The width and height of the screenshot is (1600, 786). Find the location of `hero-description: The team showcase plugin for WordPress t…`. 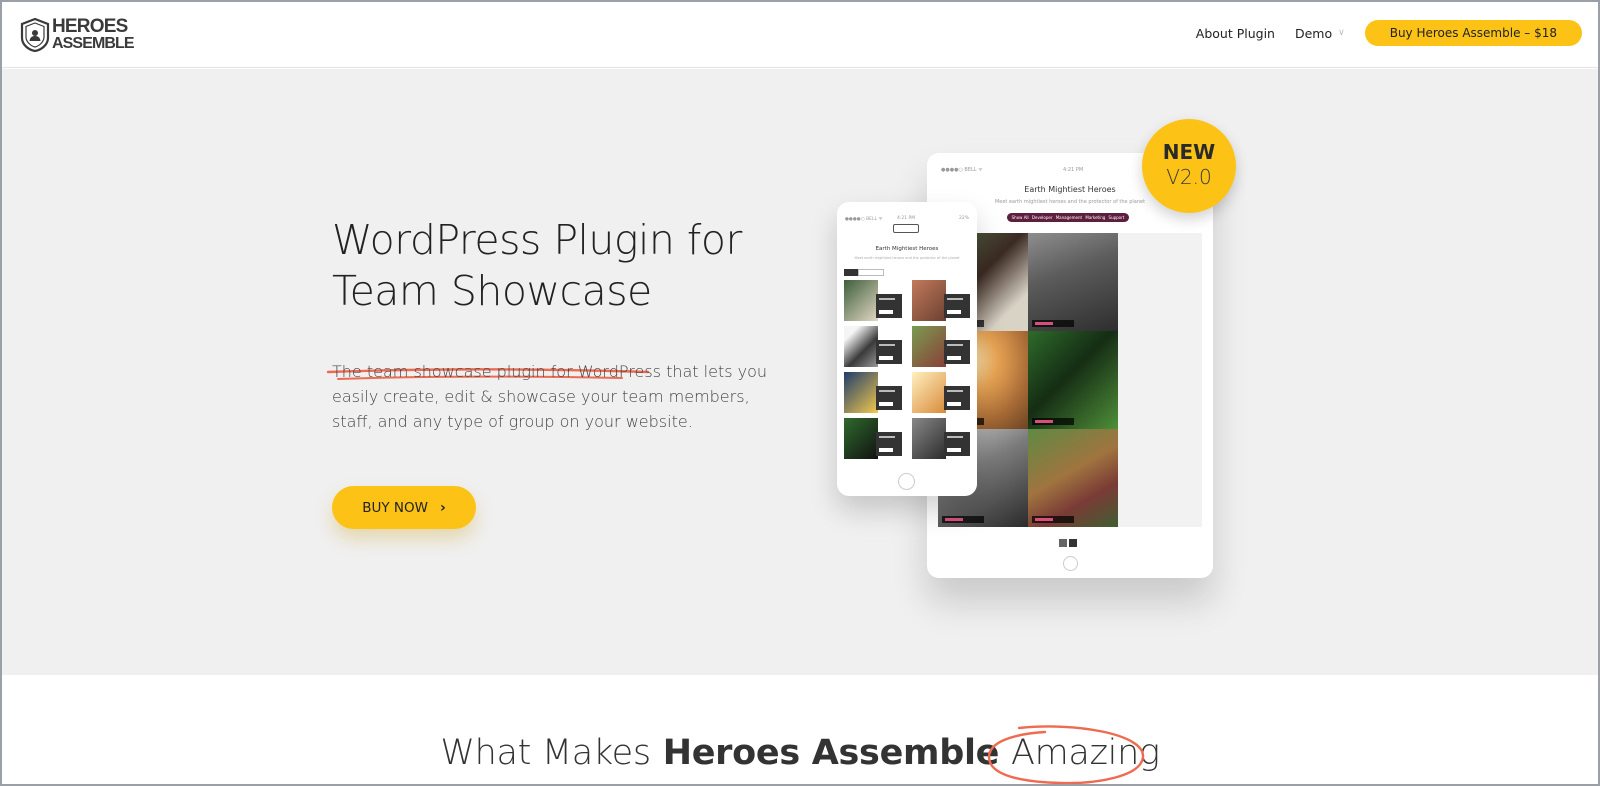

hero-description: The team showcase plugin for WordPress t… is located at coordinates (550, 396).